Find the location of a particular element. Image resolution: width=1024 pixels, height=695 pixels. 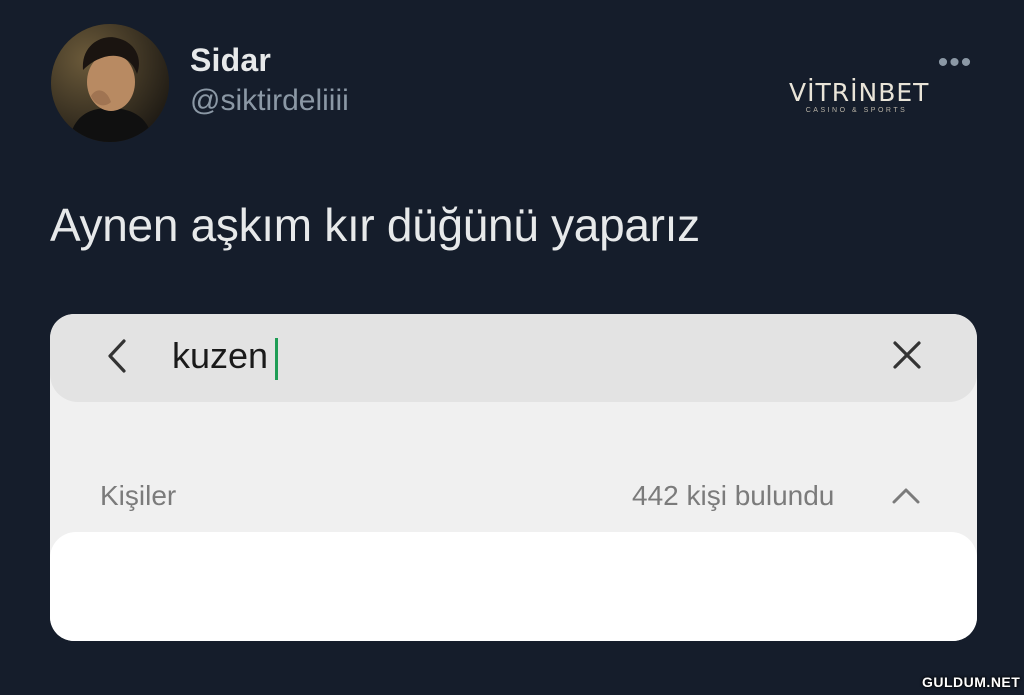

avatar-image is located at coordinates (110, 83).